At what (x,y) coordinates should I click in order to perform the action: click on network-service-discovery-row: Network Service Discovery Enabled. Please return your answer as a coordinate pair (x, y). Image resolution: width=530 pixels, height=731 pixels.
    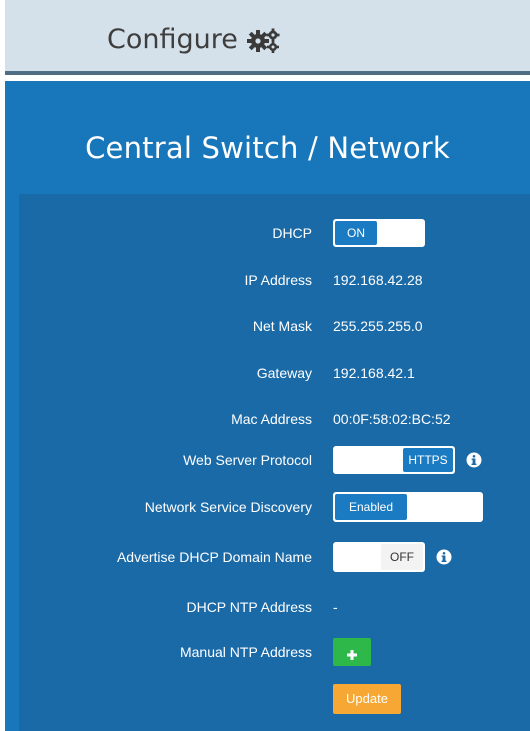
    Looking at the image, I should click on (274, 507).